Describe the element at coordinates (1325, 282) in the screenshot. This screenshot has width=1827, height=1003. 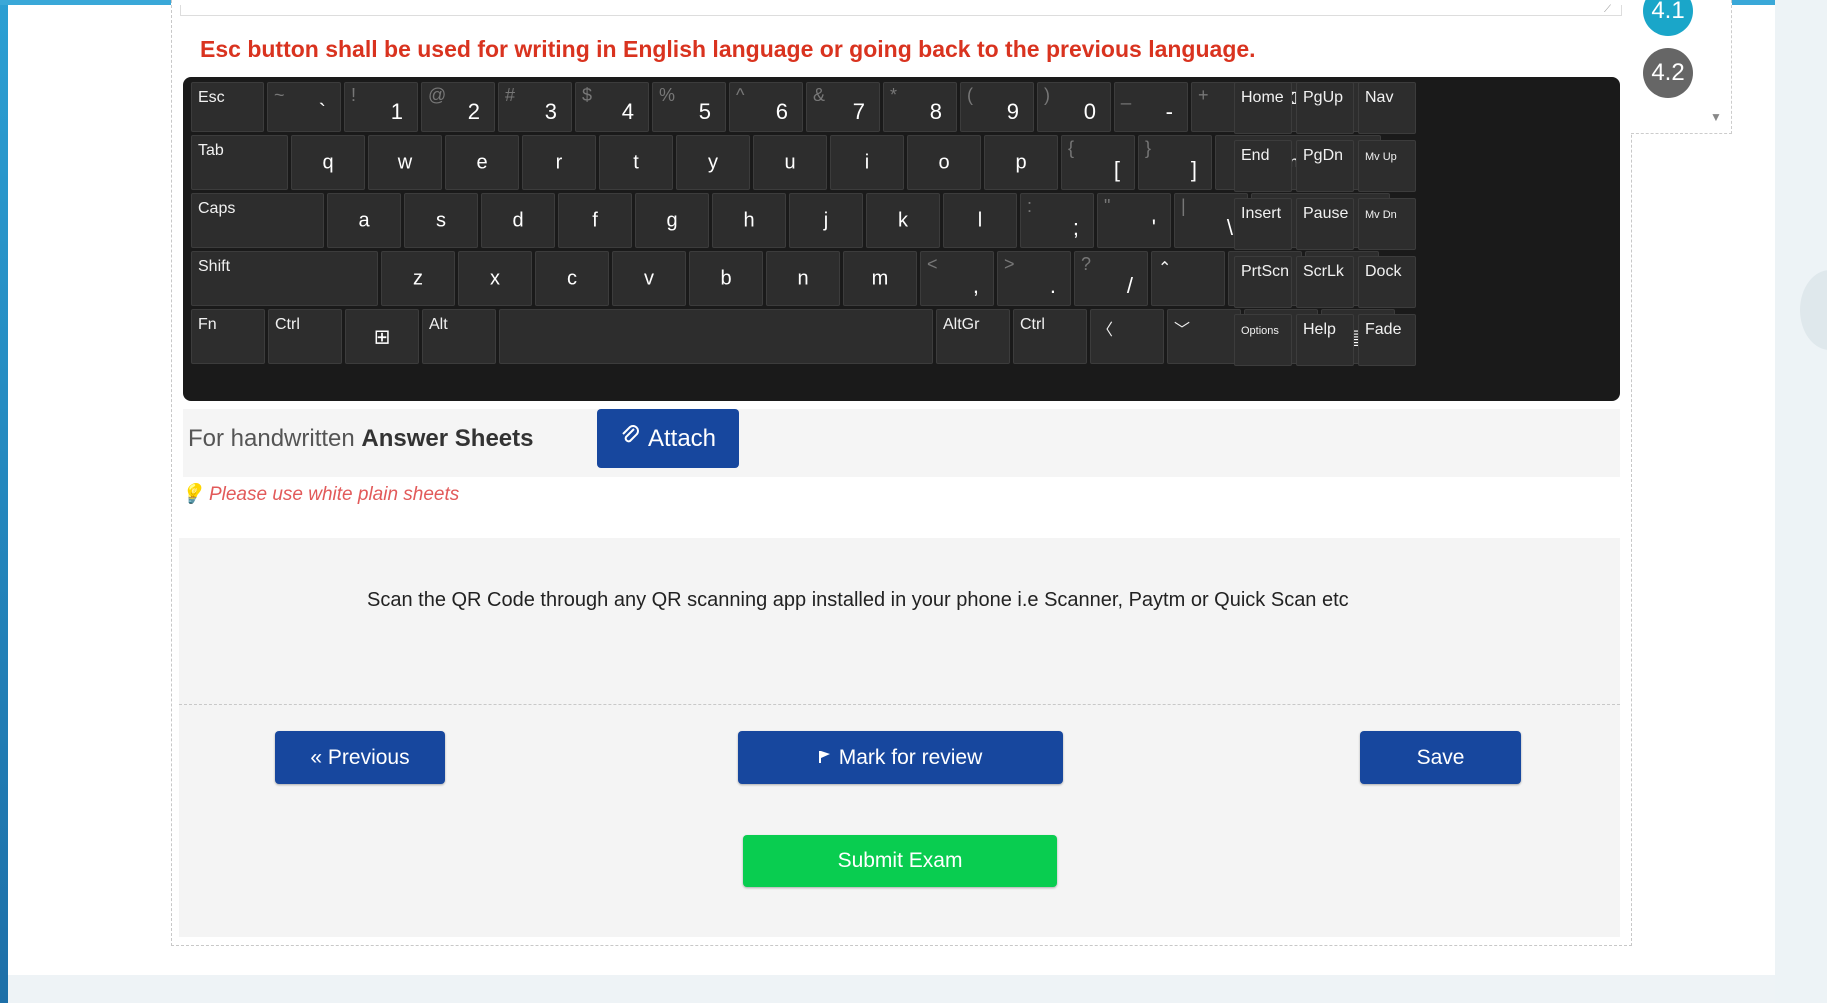
I see `key-nav-scrlk: ScrLk` at that location.